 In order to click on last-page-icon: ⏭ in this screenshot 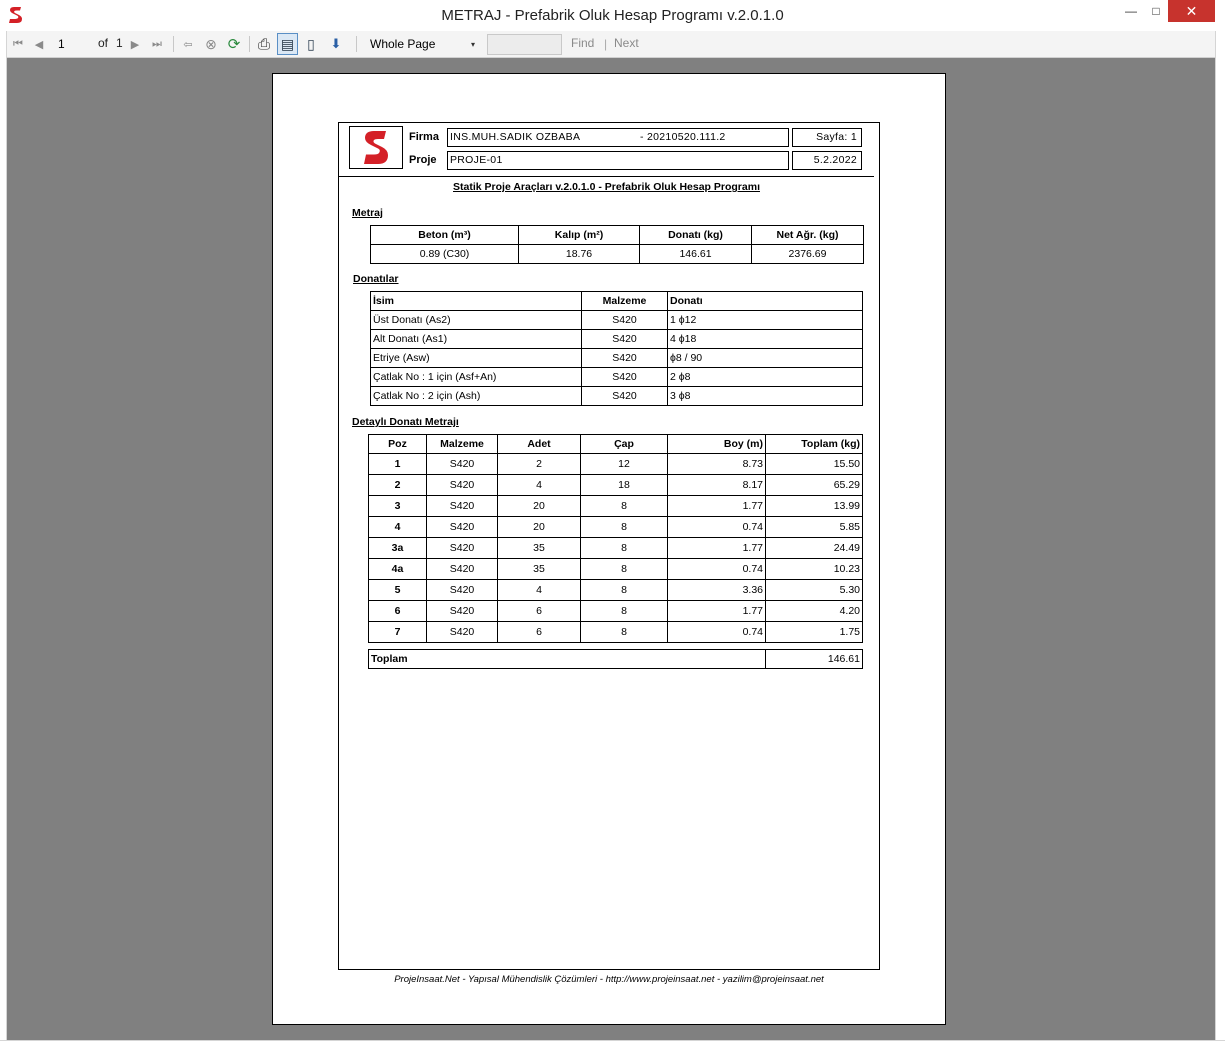, I will do `click(157, 44)`.